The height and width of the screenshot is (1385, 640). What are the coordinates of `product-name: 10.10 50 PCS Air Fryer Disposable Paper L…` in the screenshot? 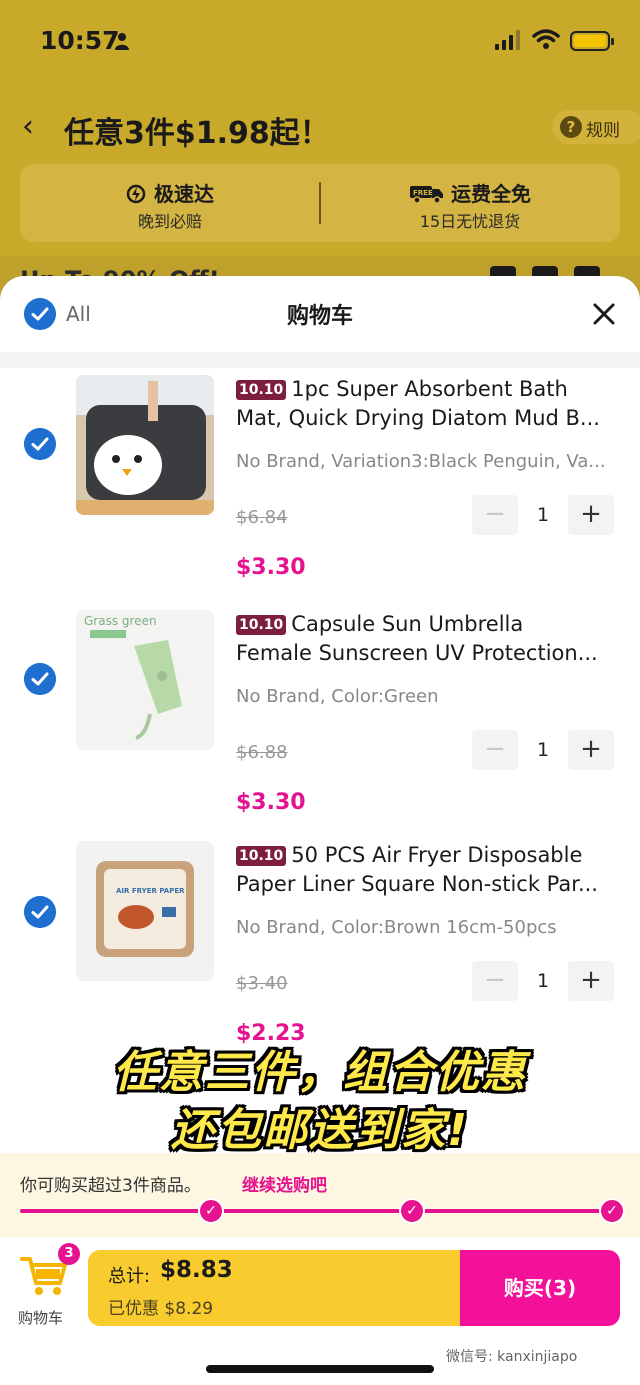 It's located at (426, 870).